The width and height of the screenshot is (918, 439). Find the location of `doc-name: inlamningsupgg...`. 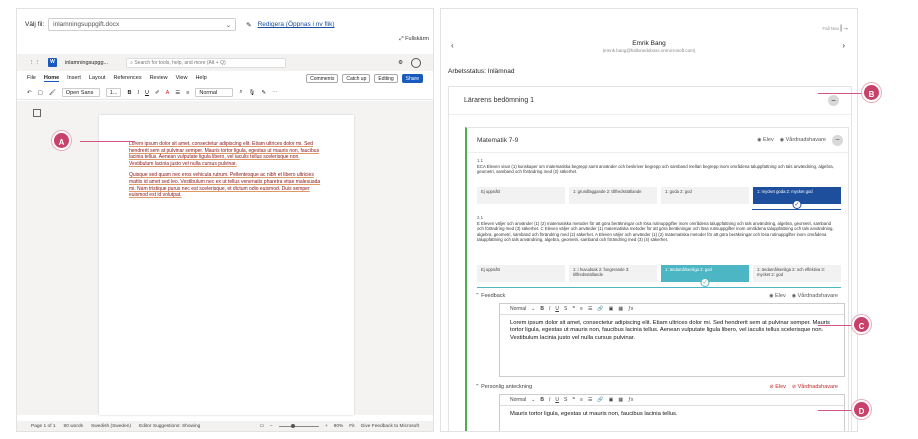

doc-name: inlamningsupgg... is located at coordinates (86, 63).